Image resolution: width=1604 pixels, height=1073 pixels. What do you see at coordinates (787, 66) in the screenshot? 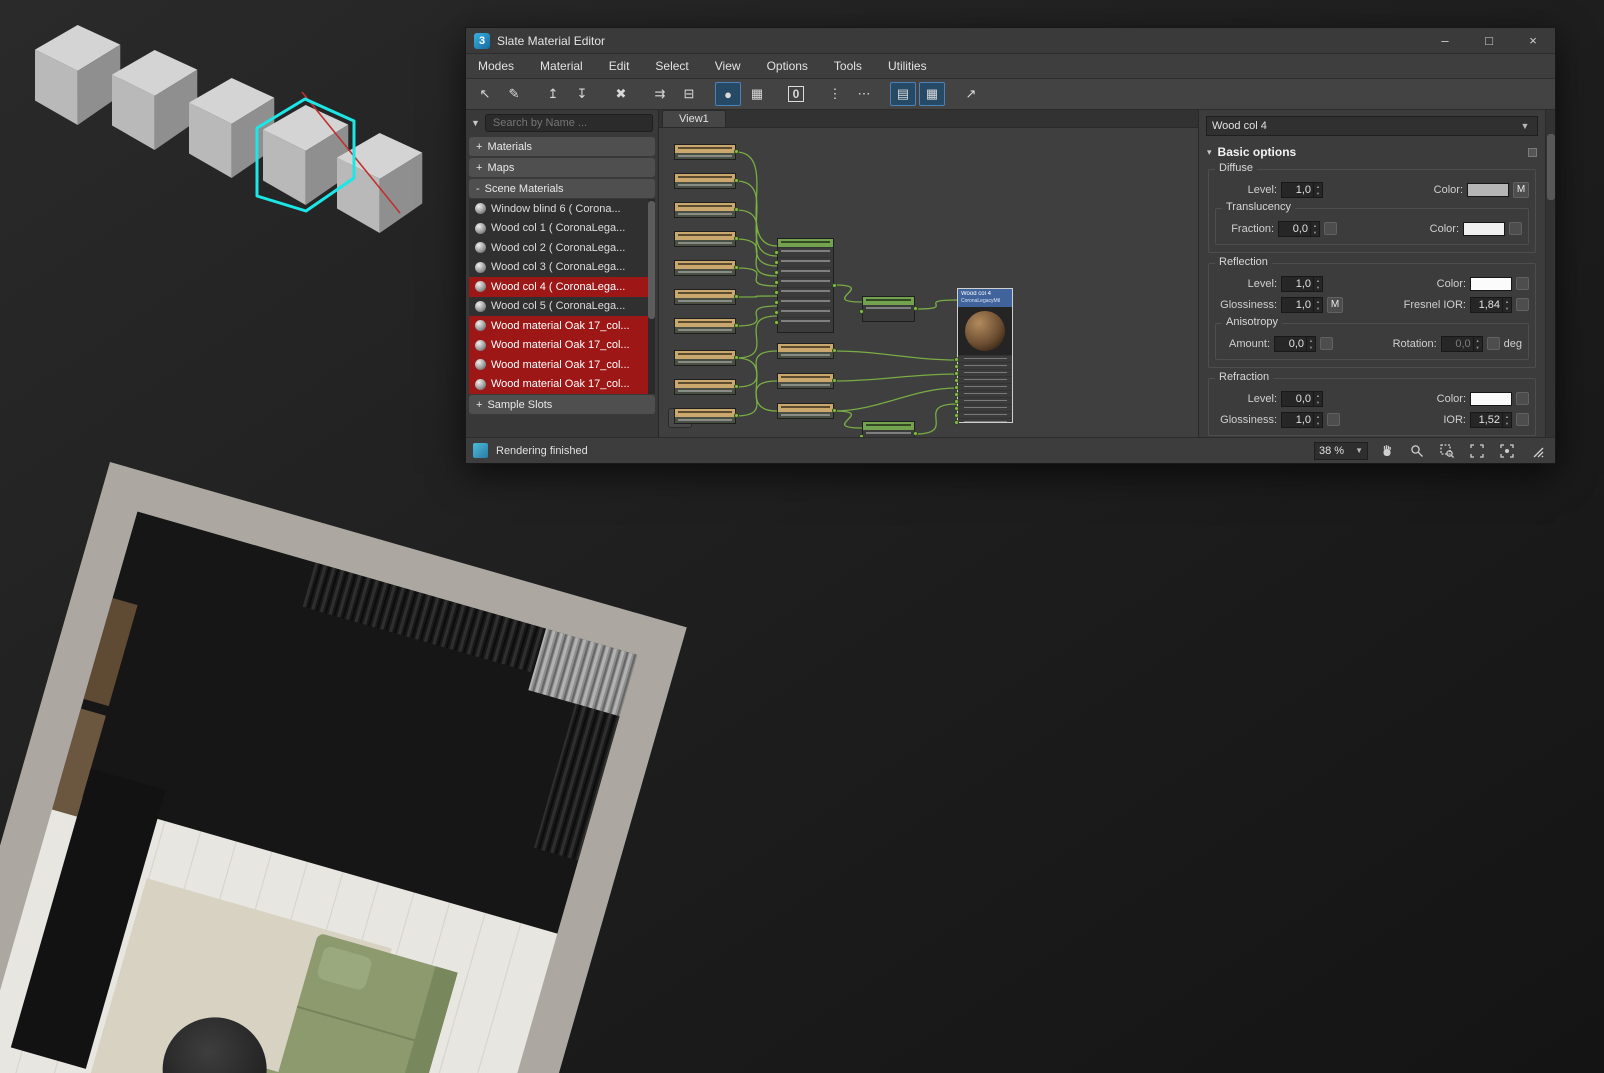
I see `menu-options: Options` at bounding box center [787, 66].